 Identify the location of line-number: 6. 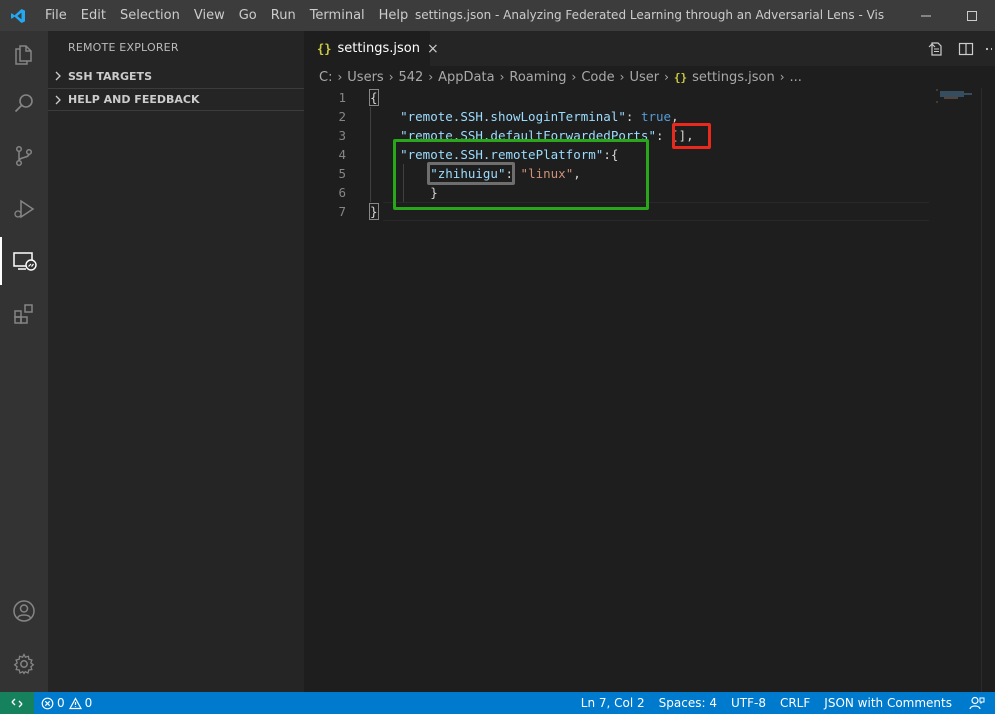
(342, 192).